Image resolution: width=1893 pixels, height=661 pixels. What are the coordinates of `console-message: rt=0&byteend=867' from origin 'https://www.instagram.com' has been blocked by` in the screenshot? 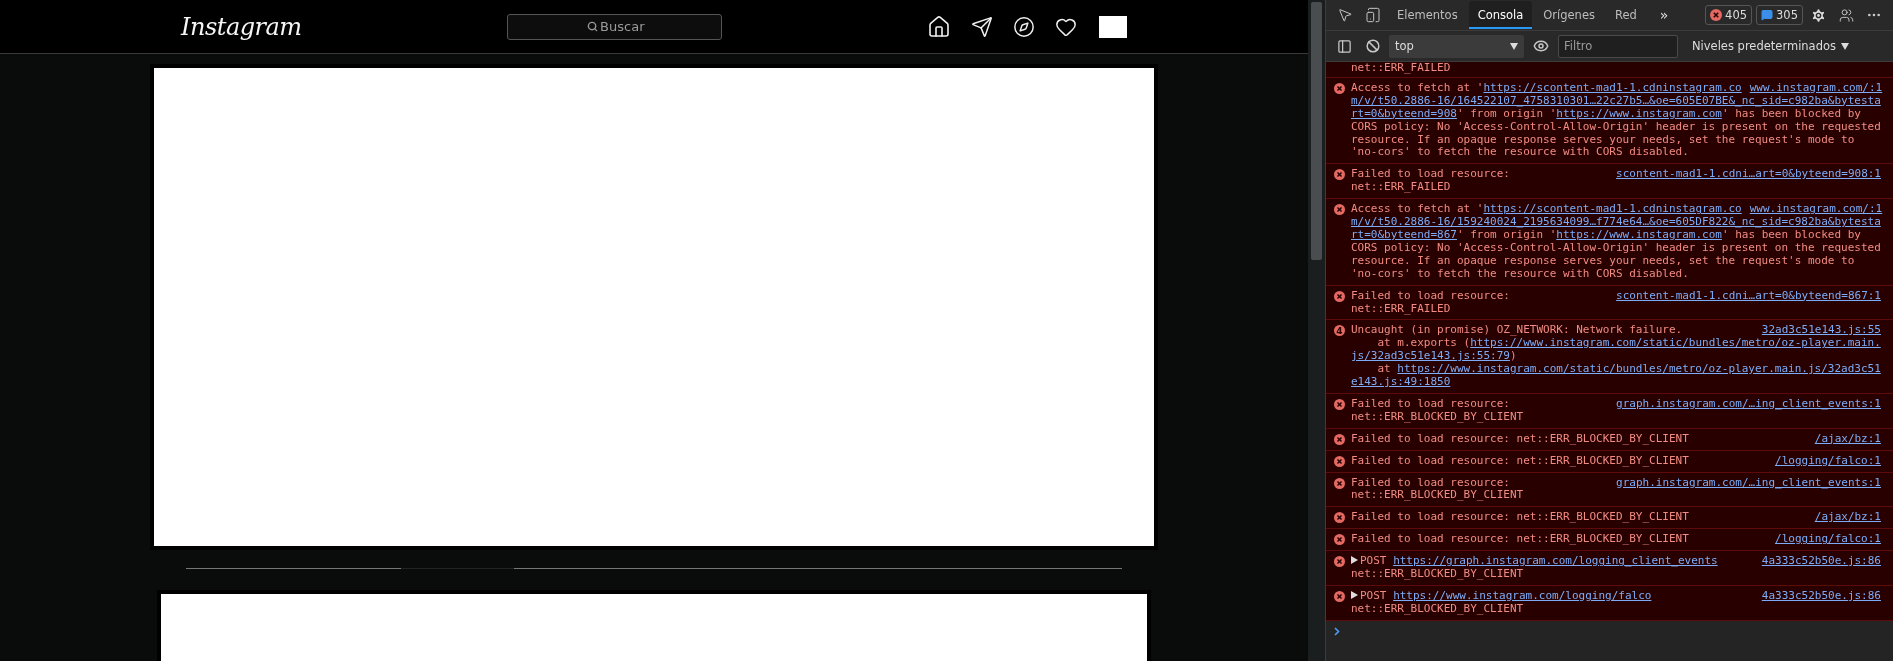 It's located at (1606, 235).